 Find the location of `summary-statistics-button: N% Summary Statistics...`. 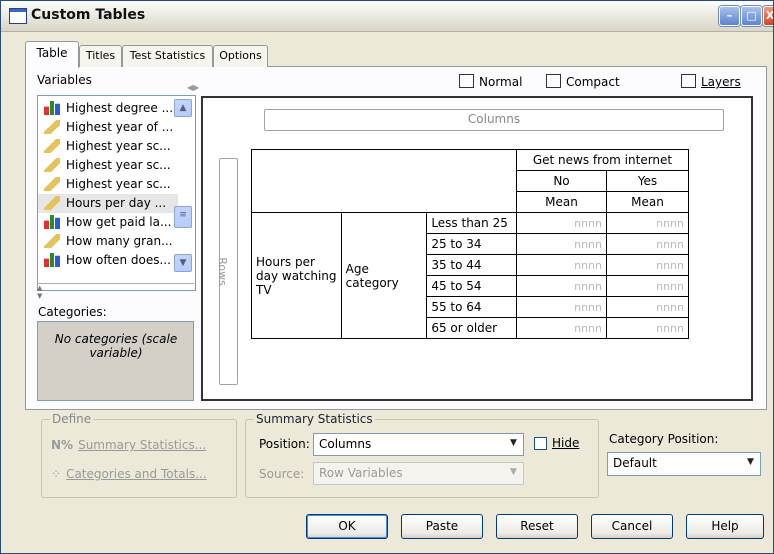

summary-statistics-button: N% Summary Statistics... is located at coordinates (128, 445).